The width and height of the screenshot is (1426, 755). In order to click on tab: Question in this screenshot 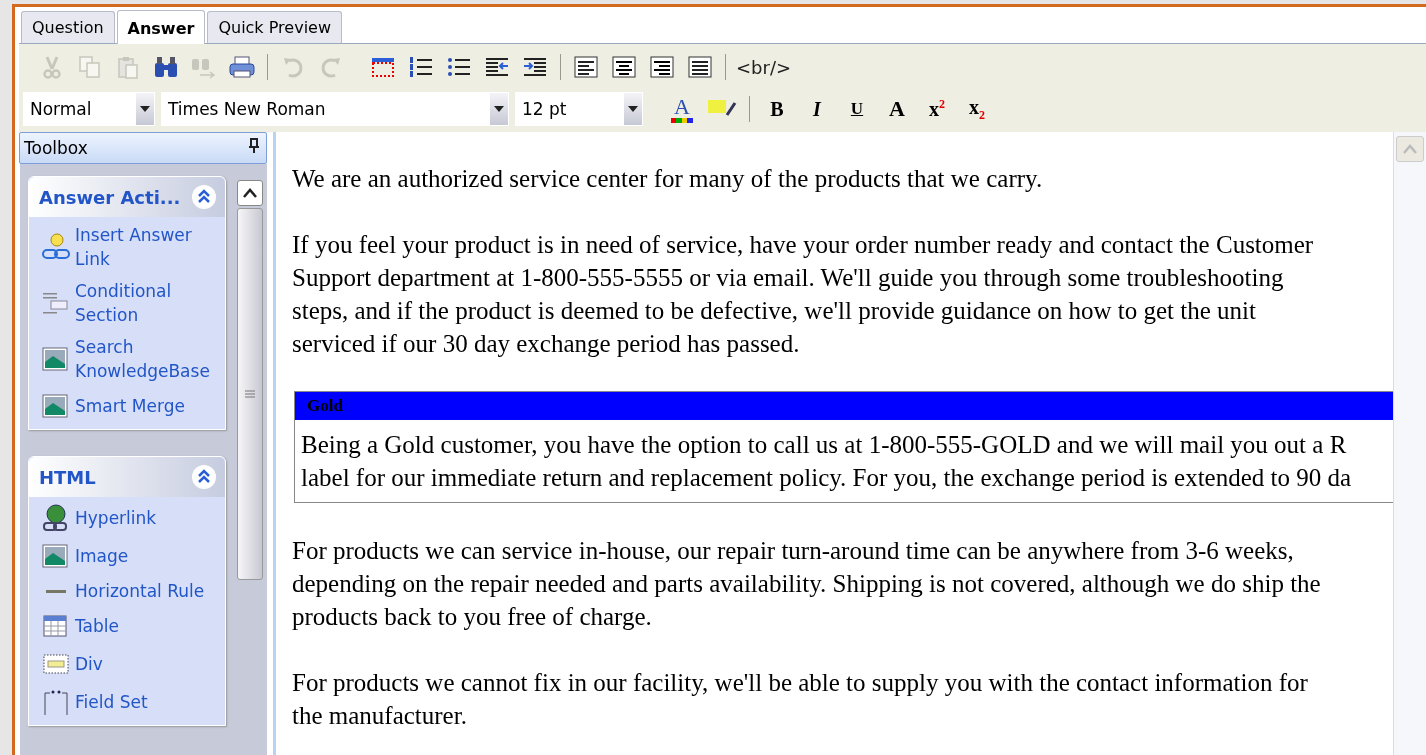, I will do `click(68, 27)`.